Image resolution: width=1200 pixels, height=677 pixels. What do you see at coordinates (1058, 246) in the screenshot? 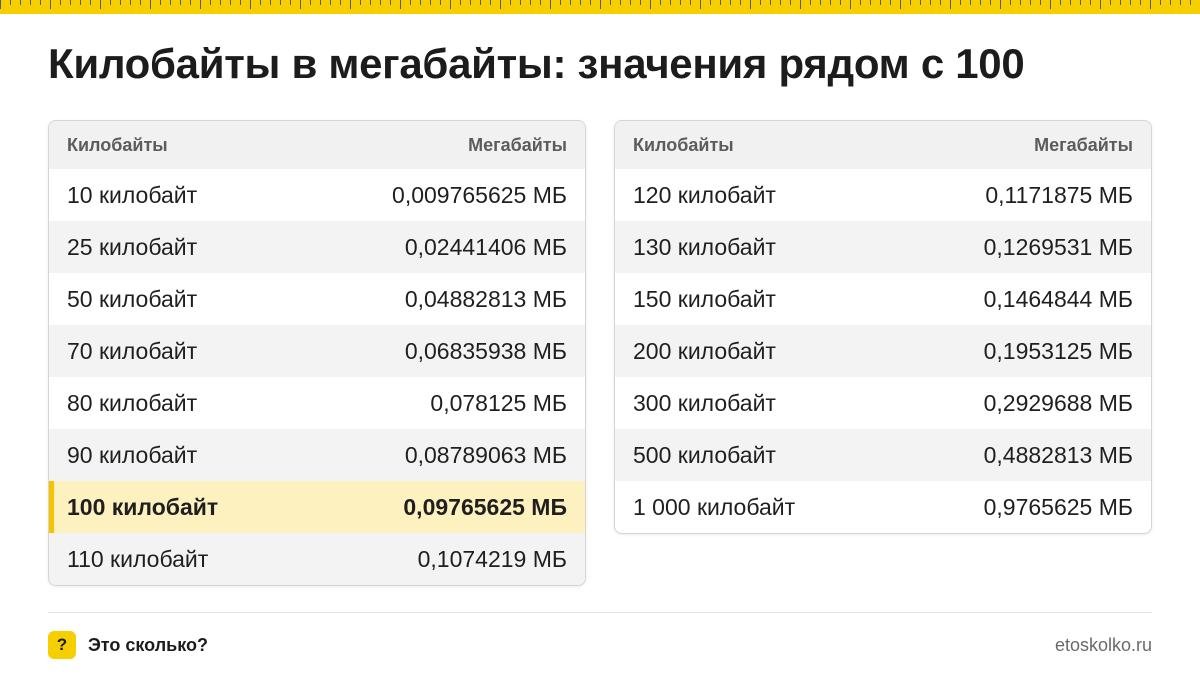
I see `cell-megabytes: 0,1269531 МБ` at bounding box center [1058, 246].